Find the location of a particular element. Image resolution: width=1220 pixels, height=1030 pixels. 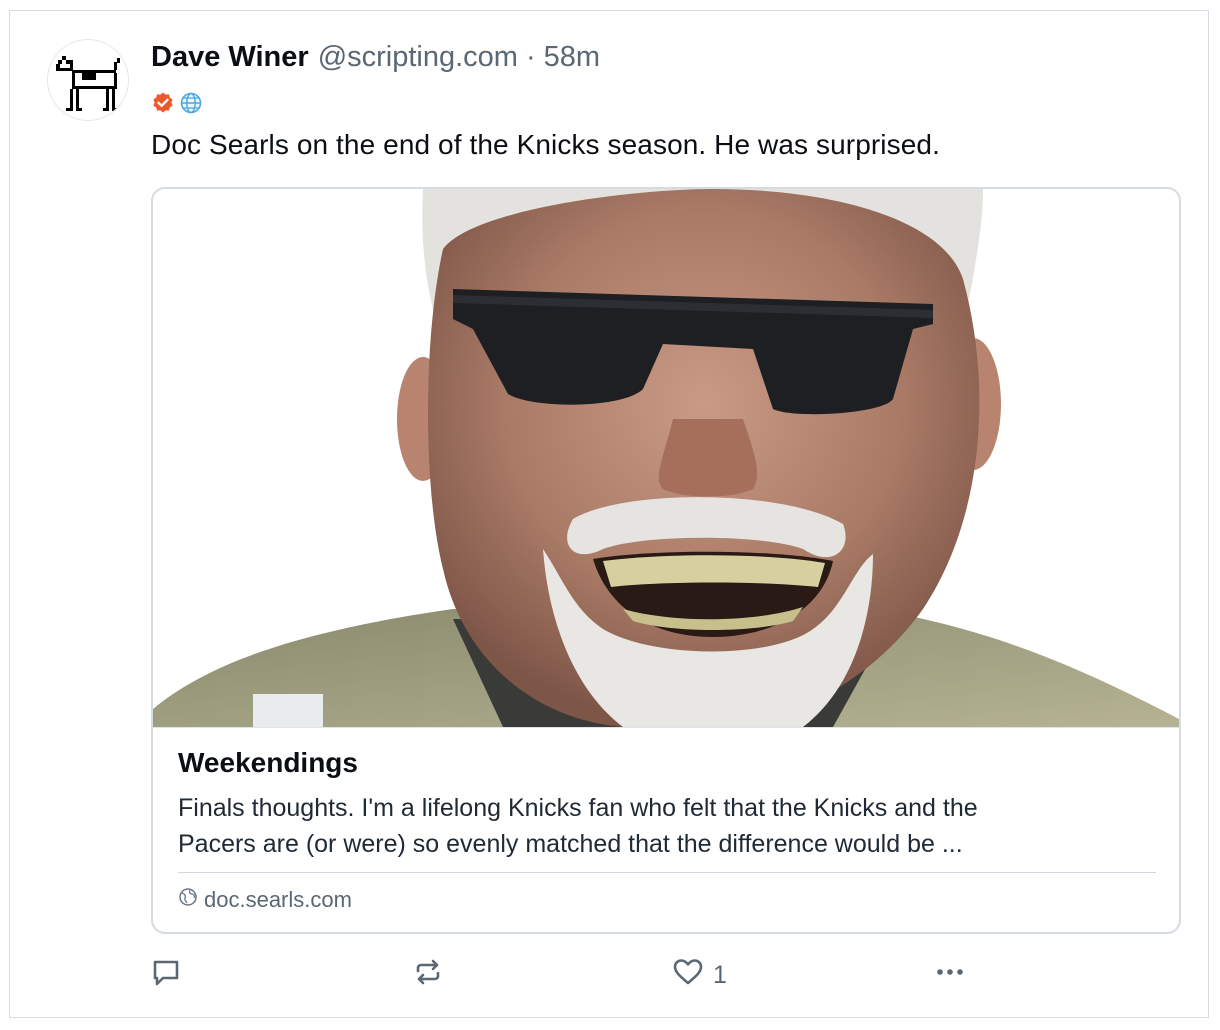

more-options-button is located at coordinates (950, 975).